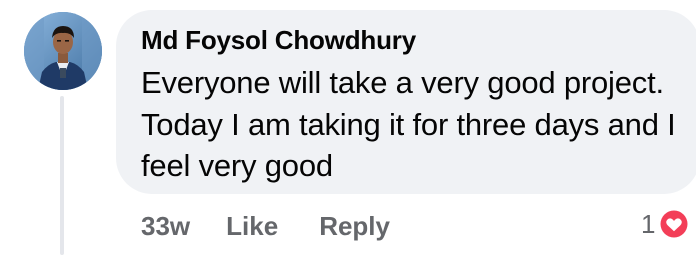 The height and width of the screenshot is (255, 696). What do you see at coordinates (648, 223) in the screenshot?
I see `reaction-count: 1` at bounding box center [648, 223].